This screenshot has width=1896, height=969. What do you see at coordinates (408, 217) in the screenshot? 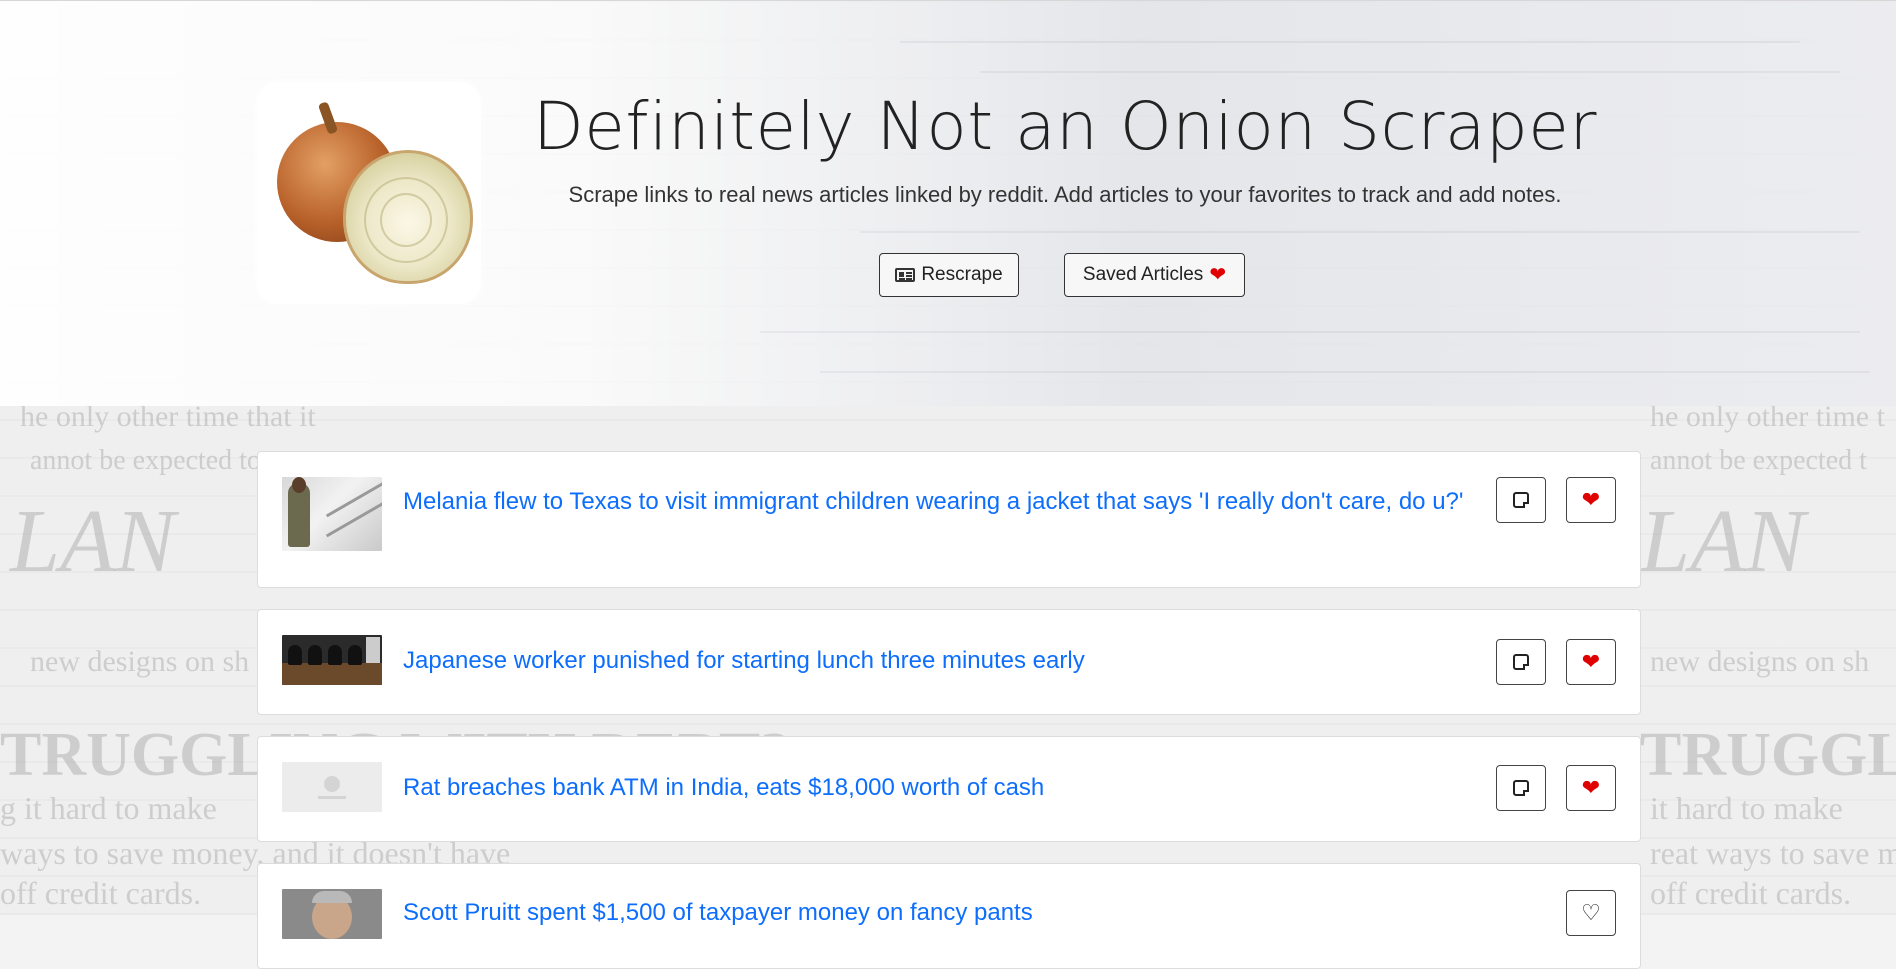
I see `onion-half-image` at bounding box center [408, 217].